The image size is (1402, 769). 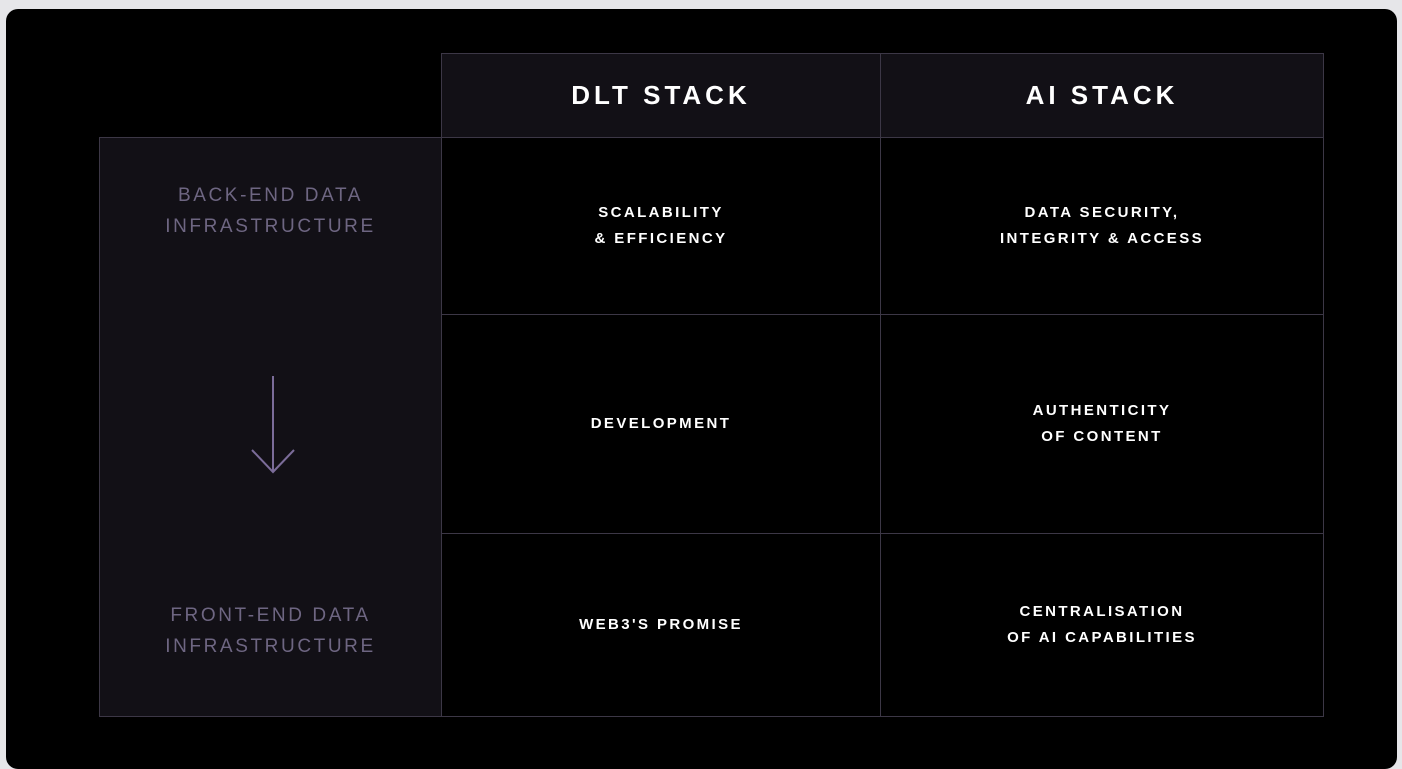 I want to click on cell-dlt-row-2: DEVELOPMENT, so click(x=661, y=424).